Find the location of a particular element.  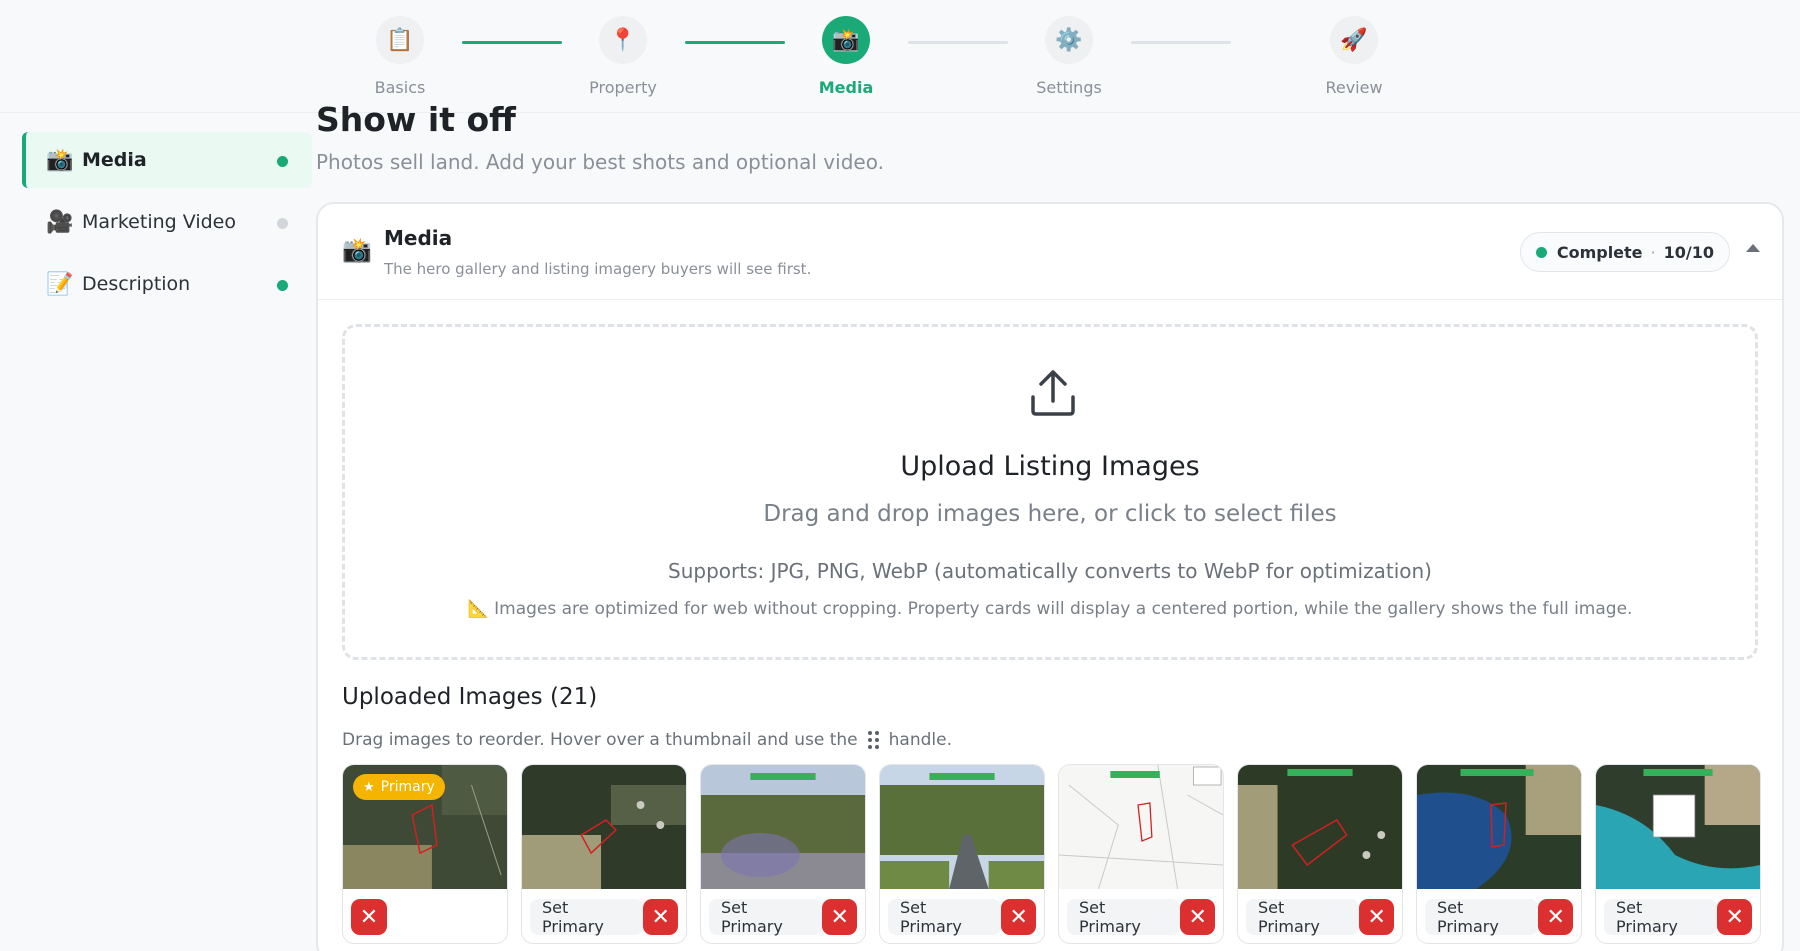

step-media: 📸 Media is located at coordinates (846, 56).